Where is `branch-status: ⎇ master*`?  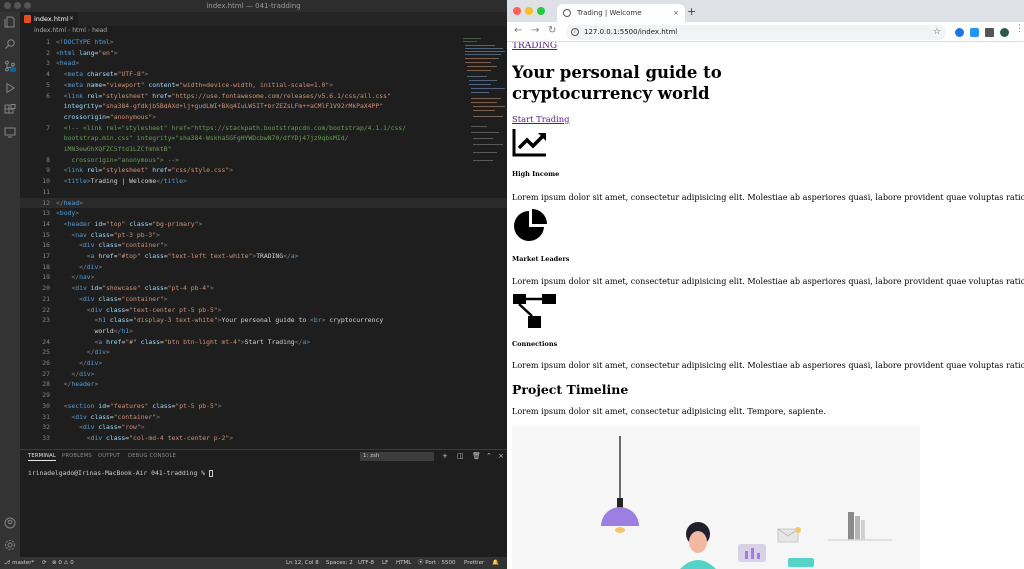
branch-status: ⎇ master* is located at coordinates (19, 563).